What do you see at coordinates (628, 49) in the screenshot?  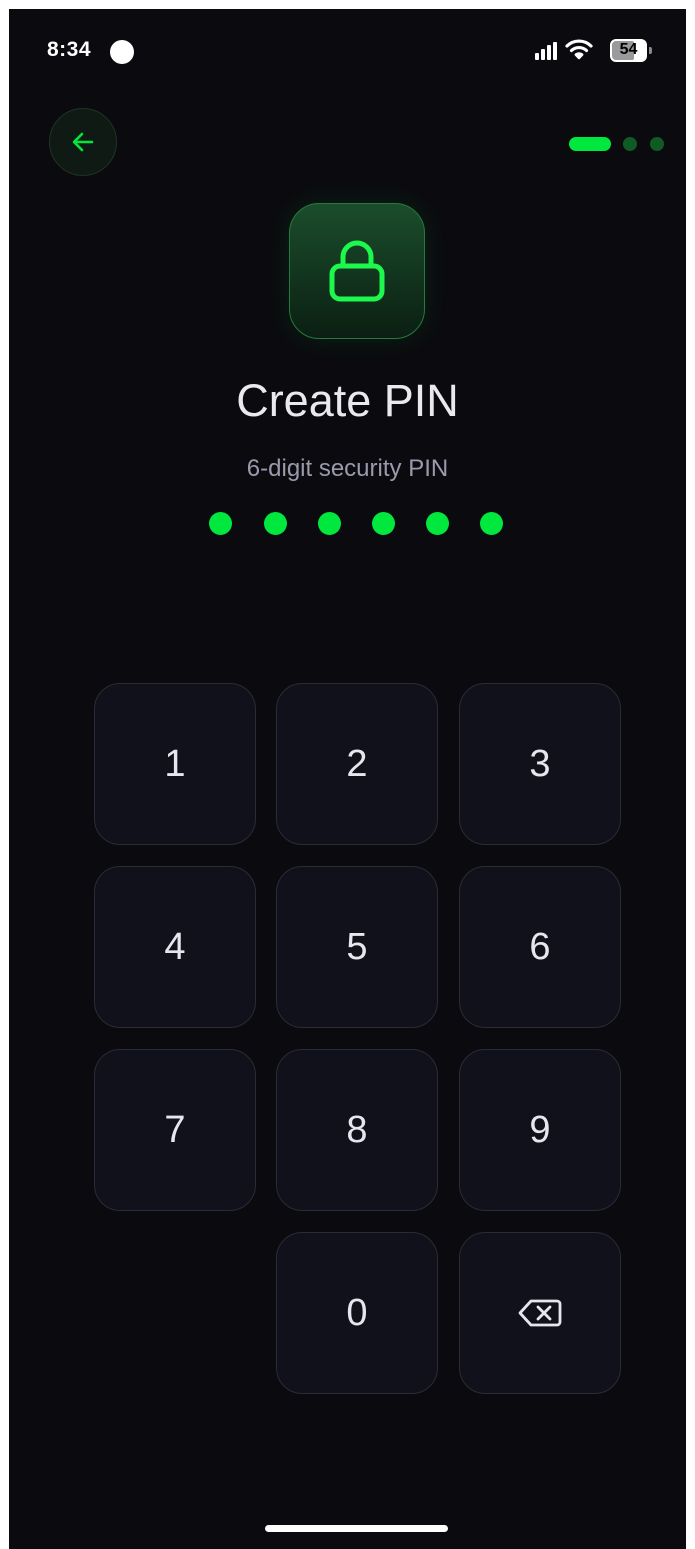 I see `battery-level: 54` at bounding box center [628, 49].